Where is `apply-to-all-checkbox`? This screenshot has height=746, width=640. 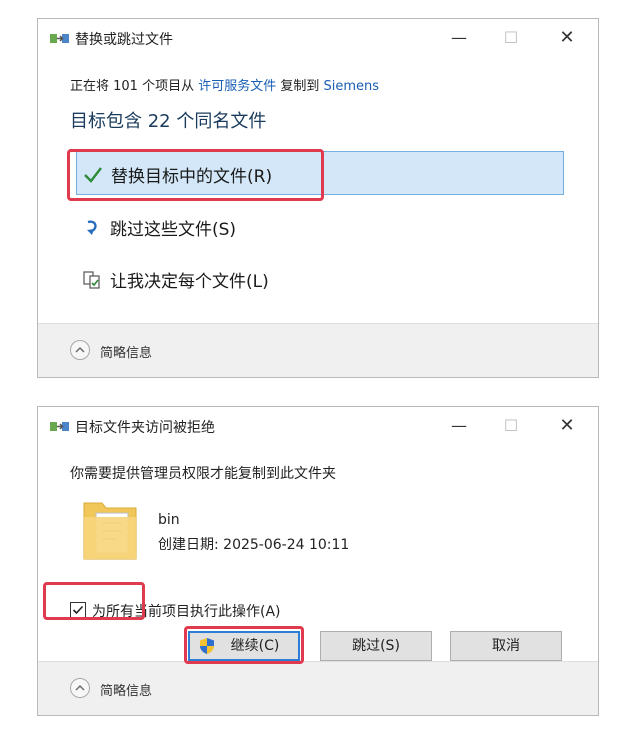
apply-to-all-checkbox is located at coordinates (78, 610).